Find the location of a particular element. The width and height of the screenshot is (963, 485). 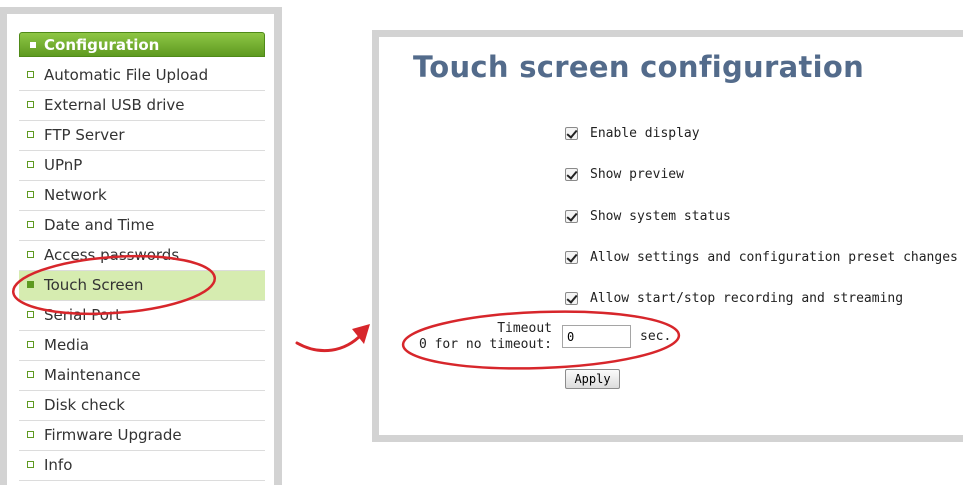

menu-header-configuration: Configuration is located at coordinates (142, 44).